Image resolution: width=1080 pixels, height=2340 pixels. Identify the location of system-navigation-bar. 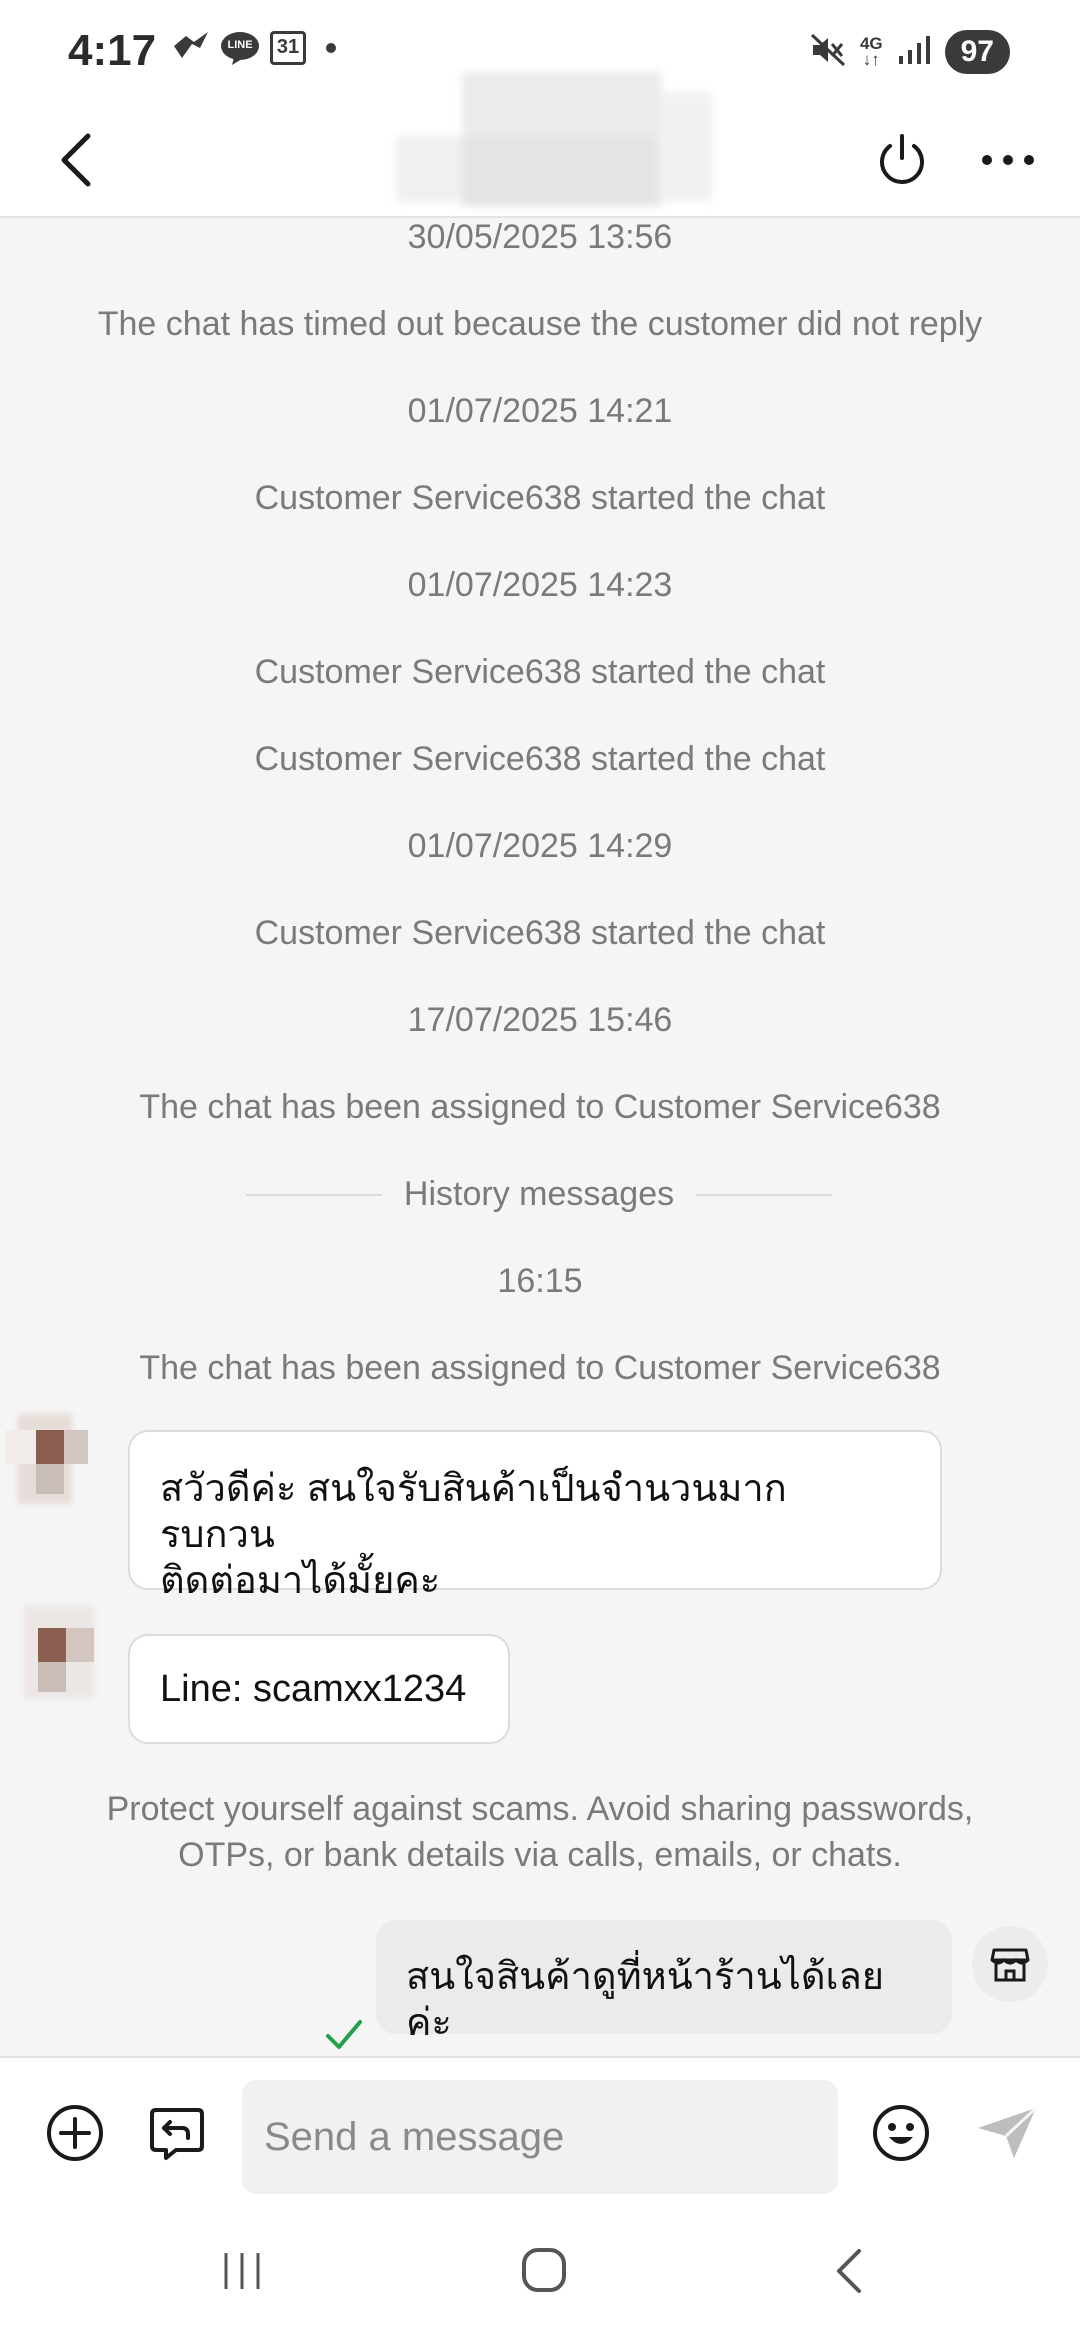
(540, 2273).